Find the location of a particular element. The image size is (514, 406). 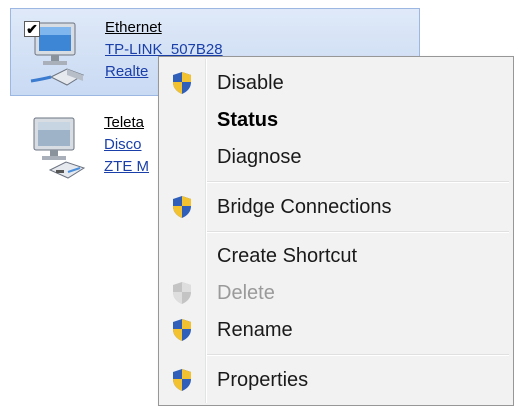

menu-item-disable: Disable is located at coordinates (336, 83).